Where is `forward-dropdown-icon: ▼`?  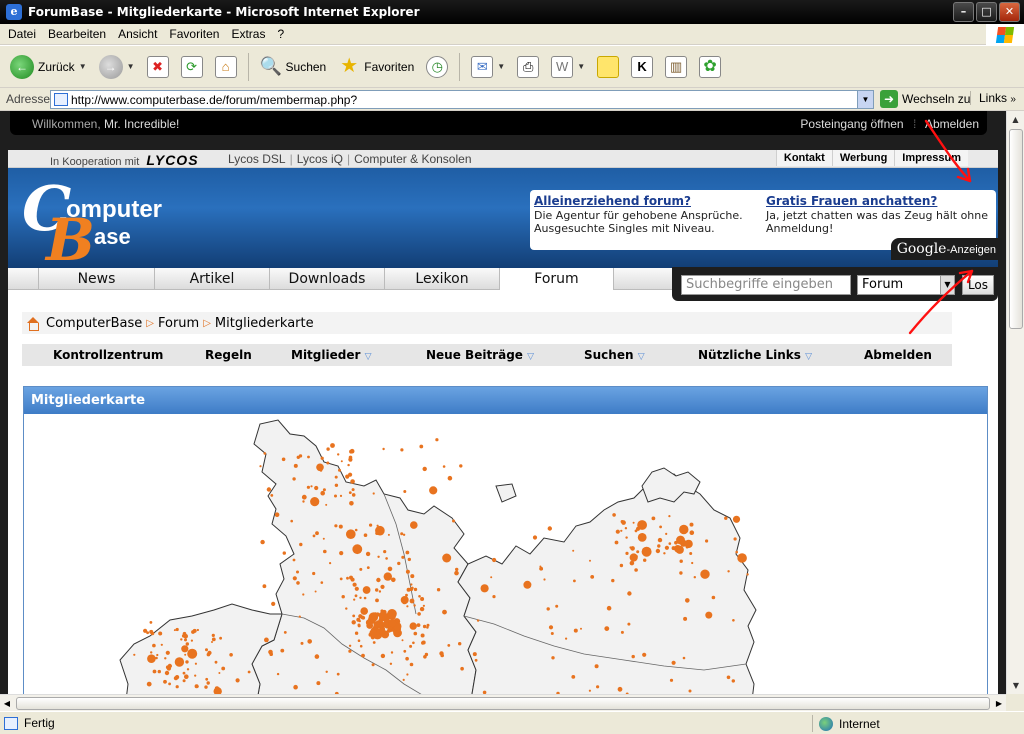
forward-dropdown-icon: ▼ is located at coordinates (131, 66).